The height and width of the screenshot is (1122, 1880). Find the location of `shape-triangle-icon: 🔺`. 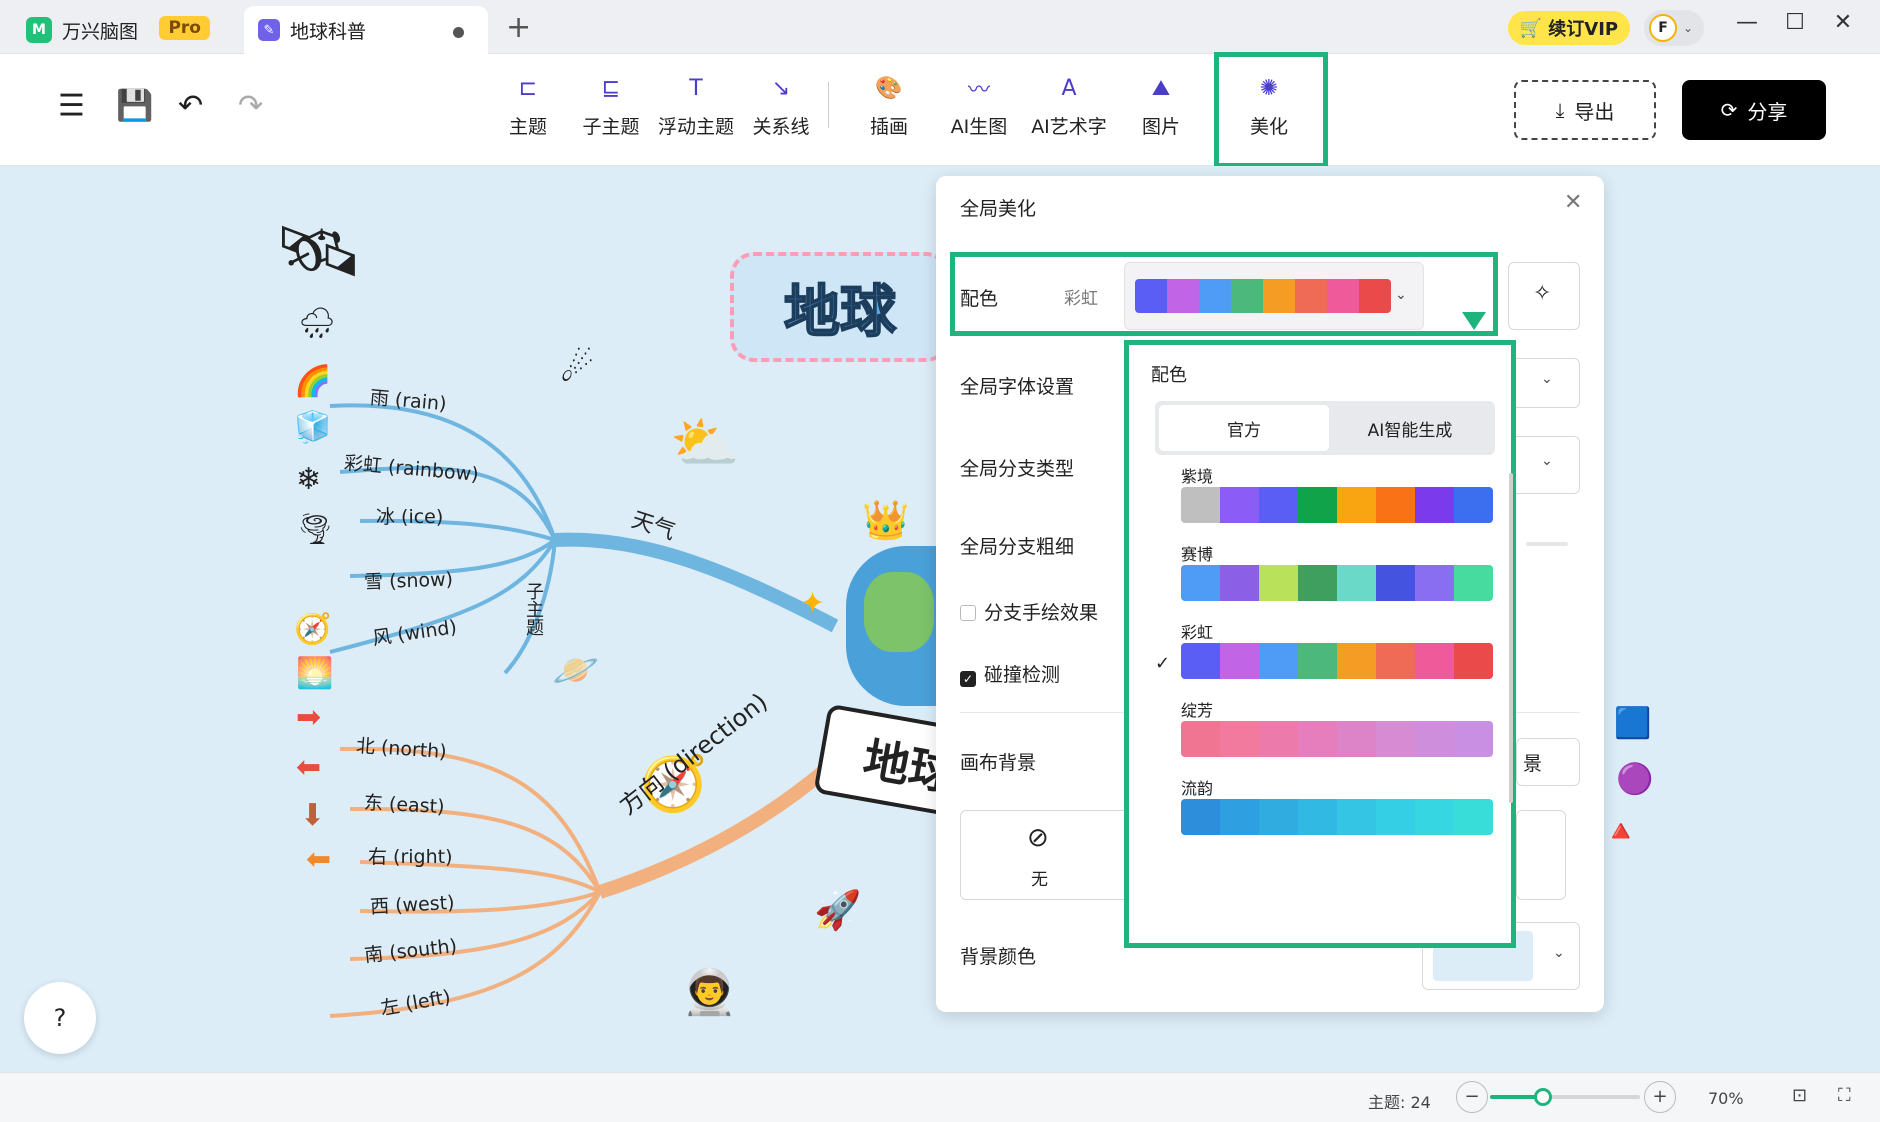

shape-triangle-icon: 🔺 is located at coordinates (1620, 831).